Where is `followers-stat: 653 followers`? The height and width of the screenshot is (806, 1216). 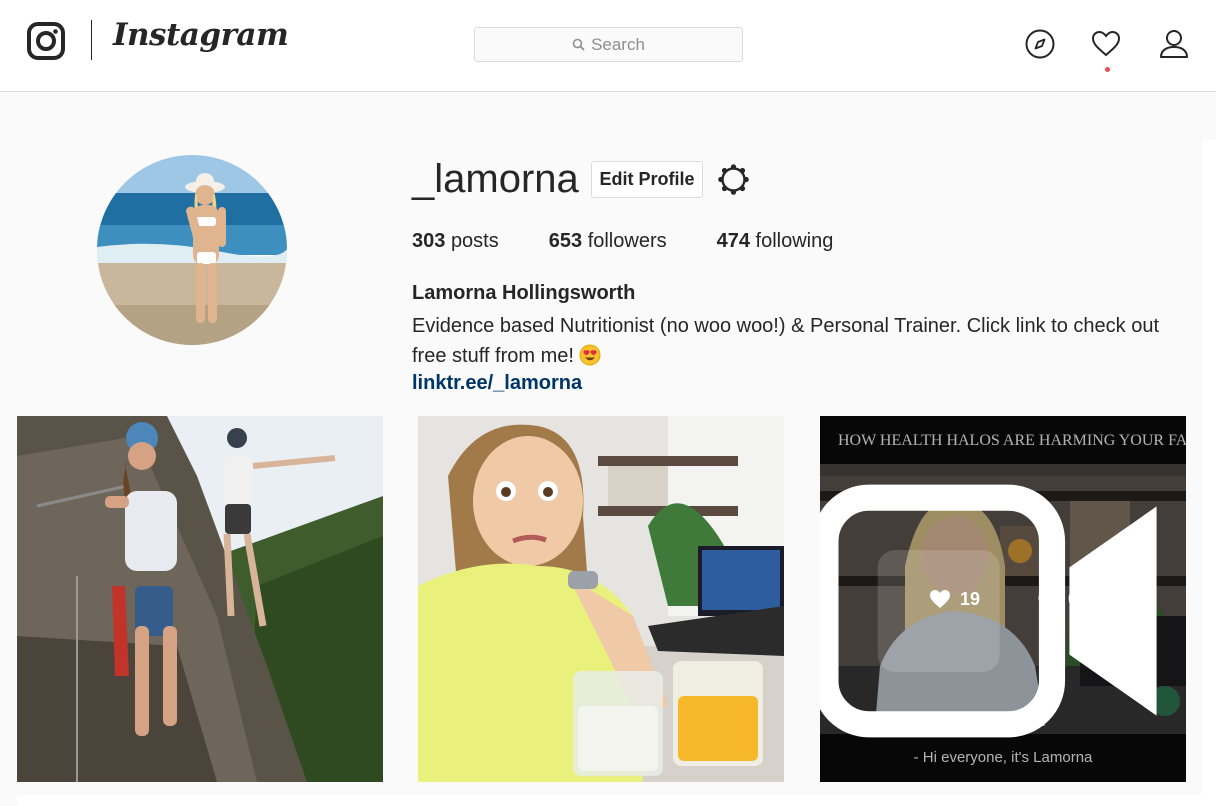 followers-stat: 653 followers is located at coordinates (608, 241).